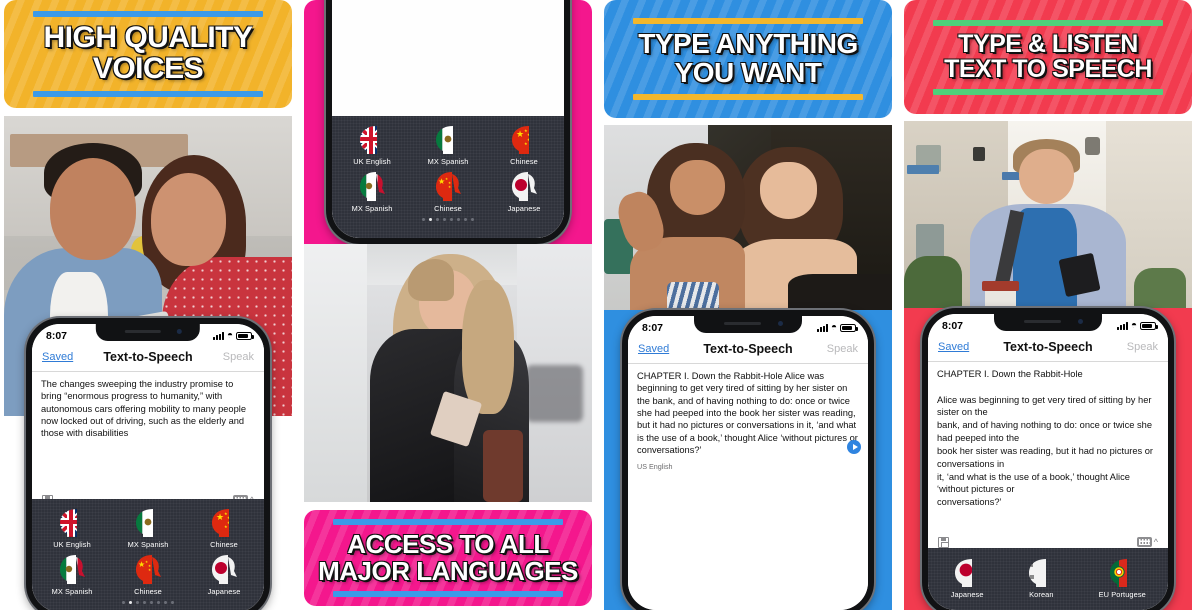 The image size is (1200, 610). I want to click on hero-photo-man-street, so click(1048, 220).